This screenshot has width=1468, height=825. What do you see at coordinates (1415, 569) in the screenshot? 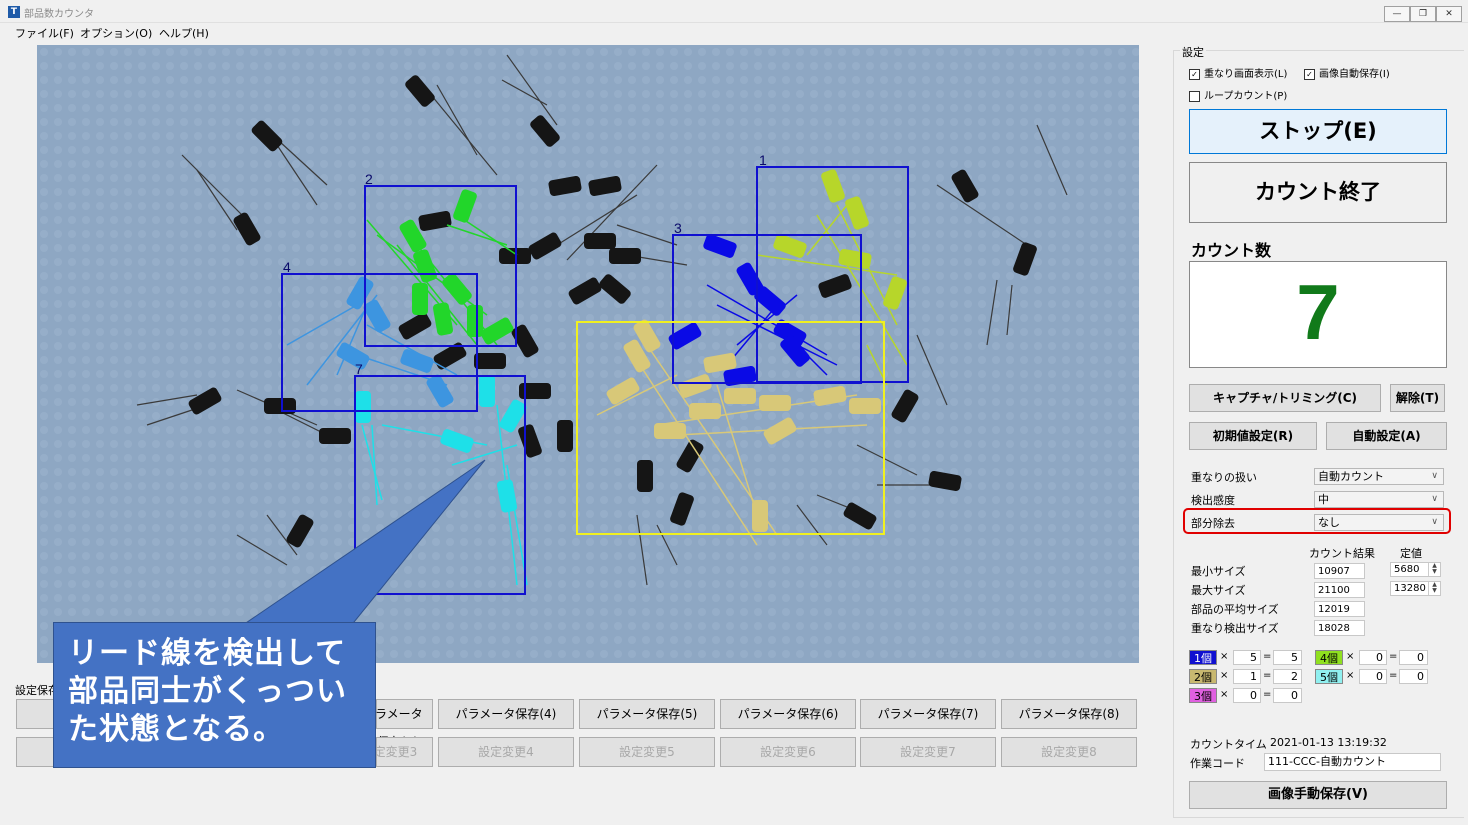
I see `min-size-setting: 5680 ▲ ▼` at bounding box center [1415, 569].